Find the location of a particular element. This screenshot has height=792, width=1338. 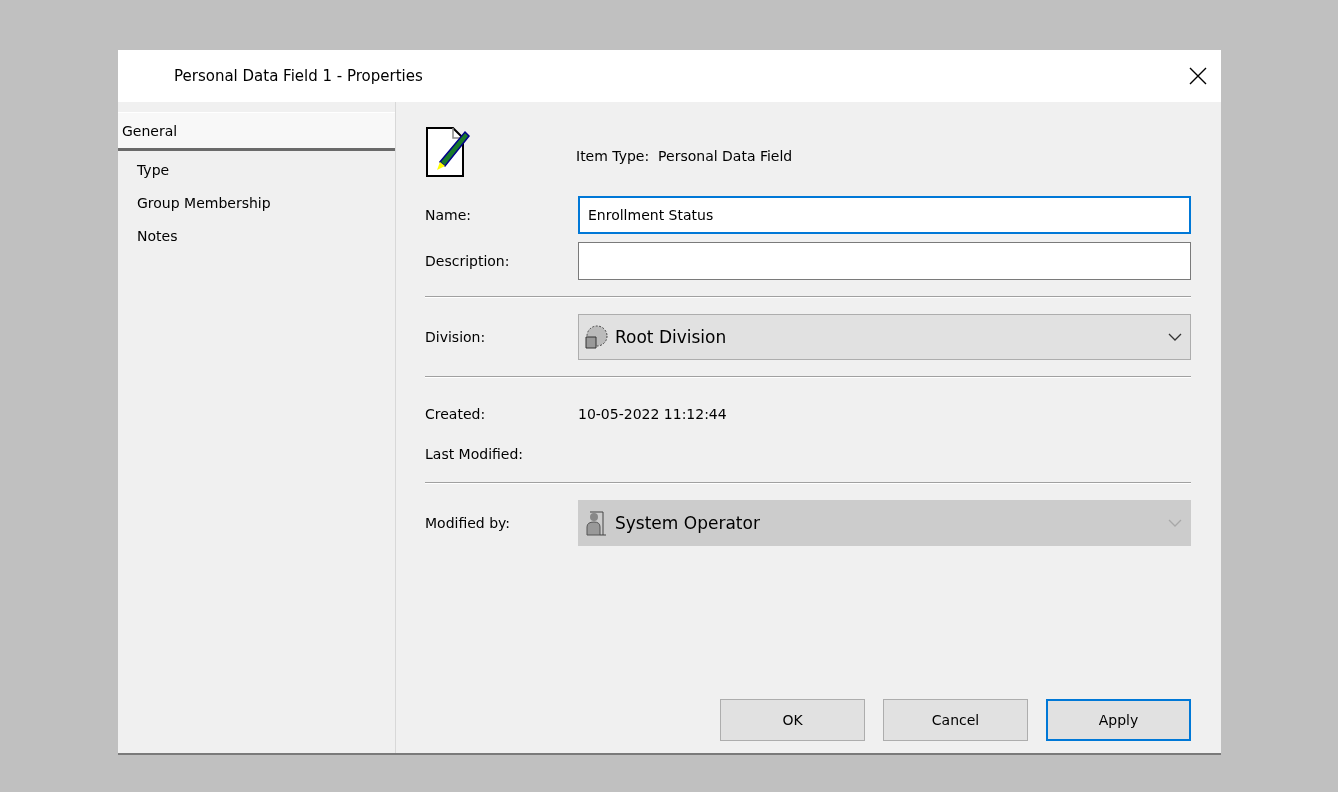

pie-icon is located at coordinates (596, 337).